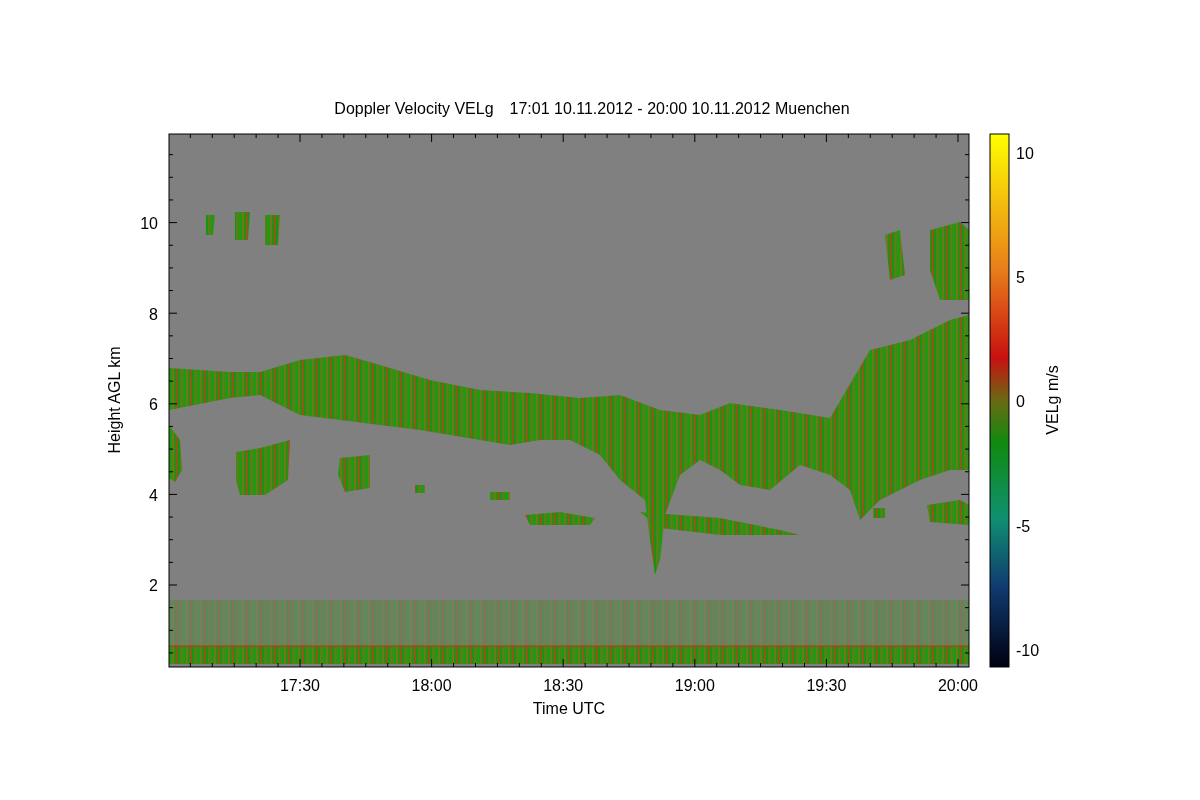  I want to click on x-tick-label: 19:00, so click(694, 685).